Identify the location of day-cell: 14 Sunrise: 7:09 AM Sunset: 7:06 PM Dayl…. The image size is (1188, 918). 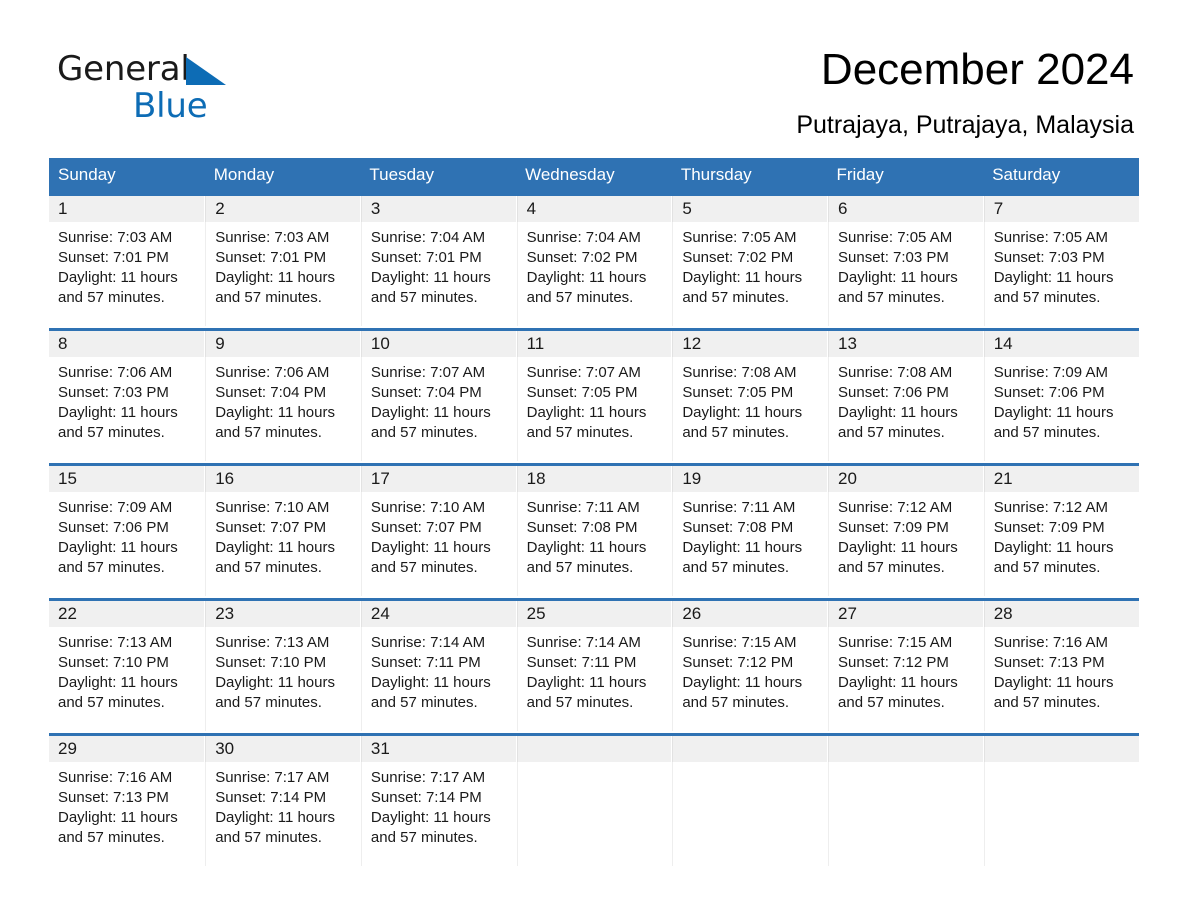
(1061, 396).